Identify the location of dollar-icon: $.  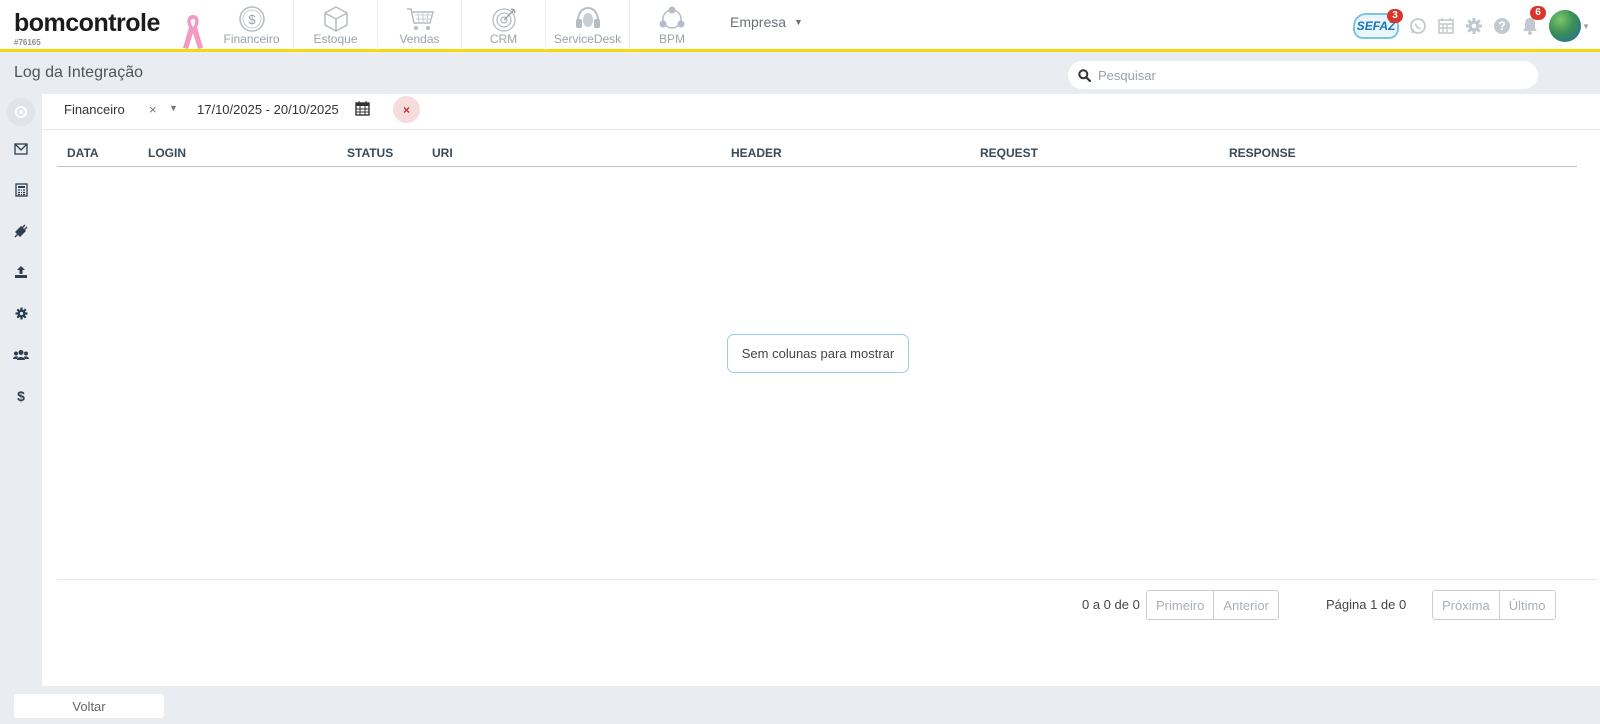
(21, 396).